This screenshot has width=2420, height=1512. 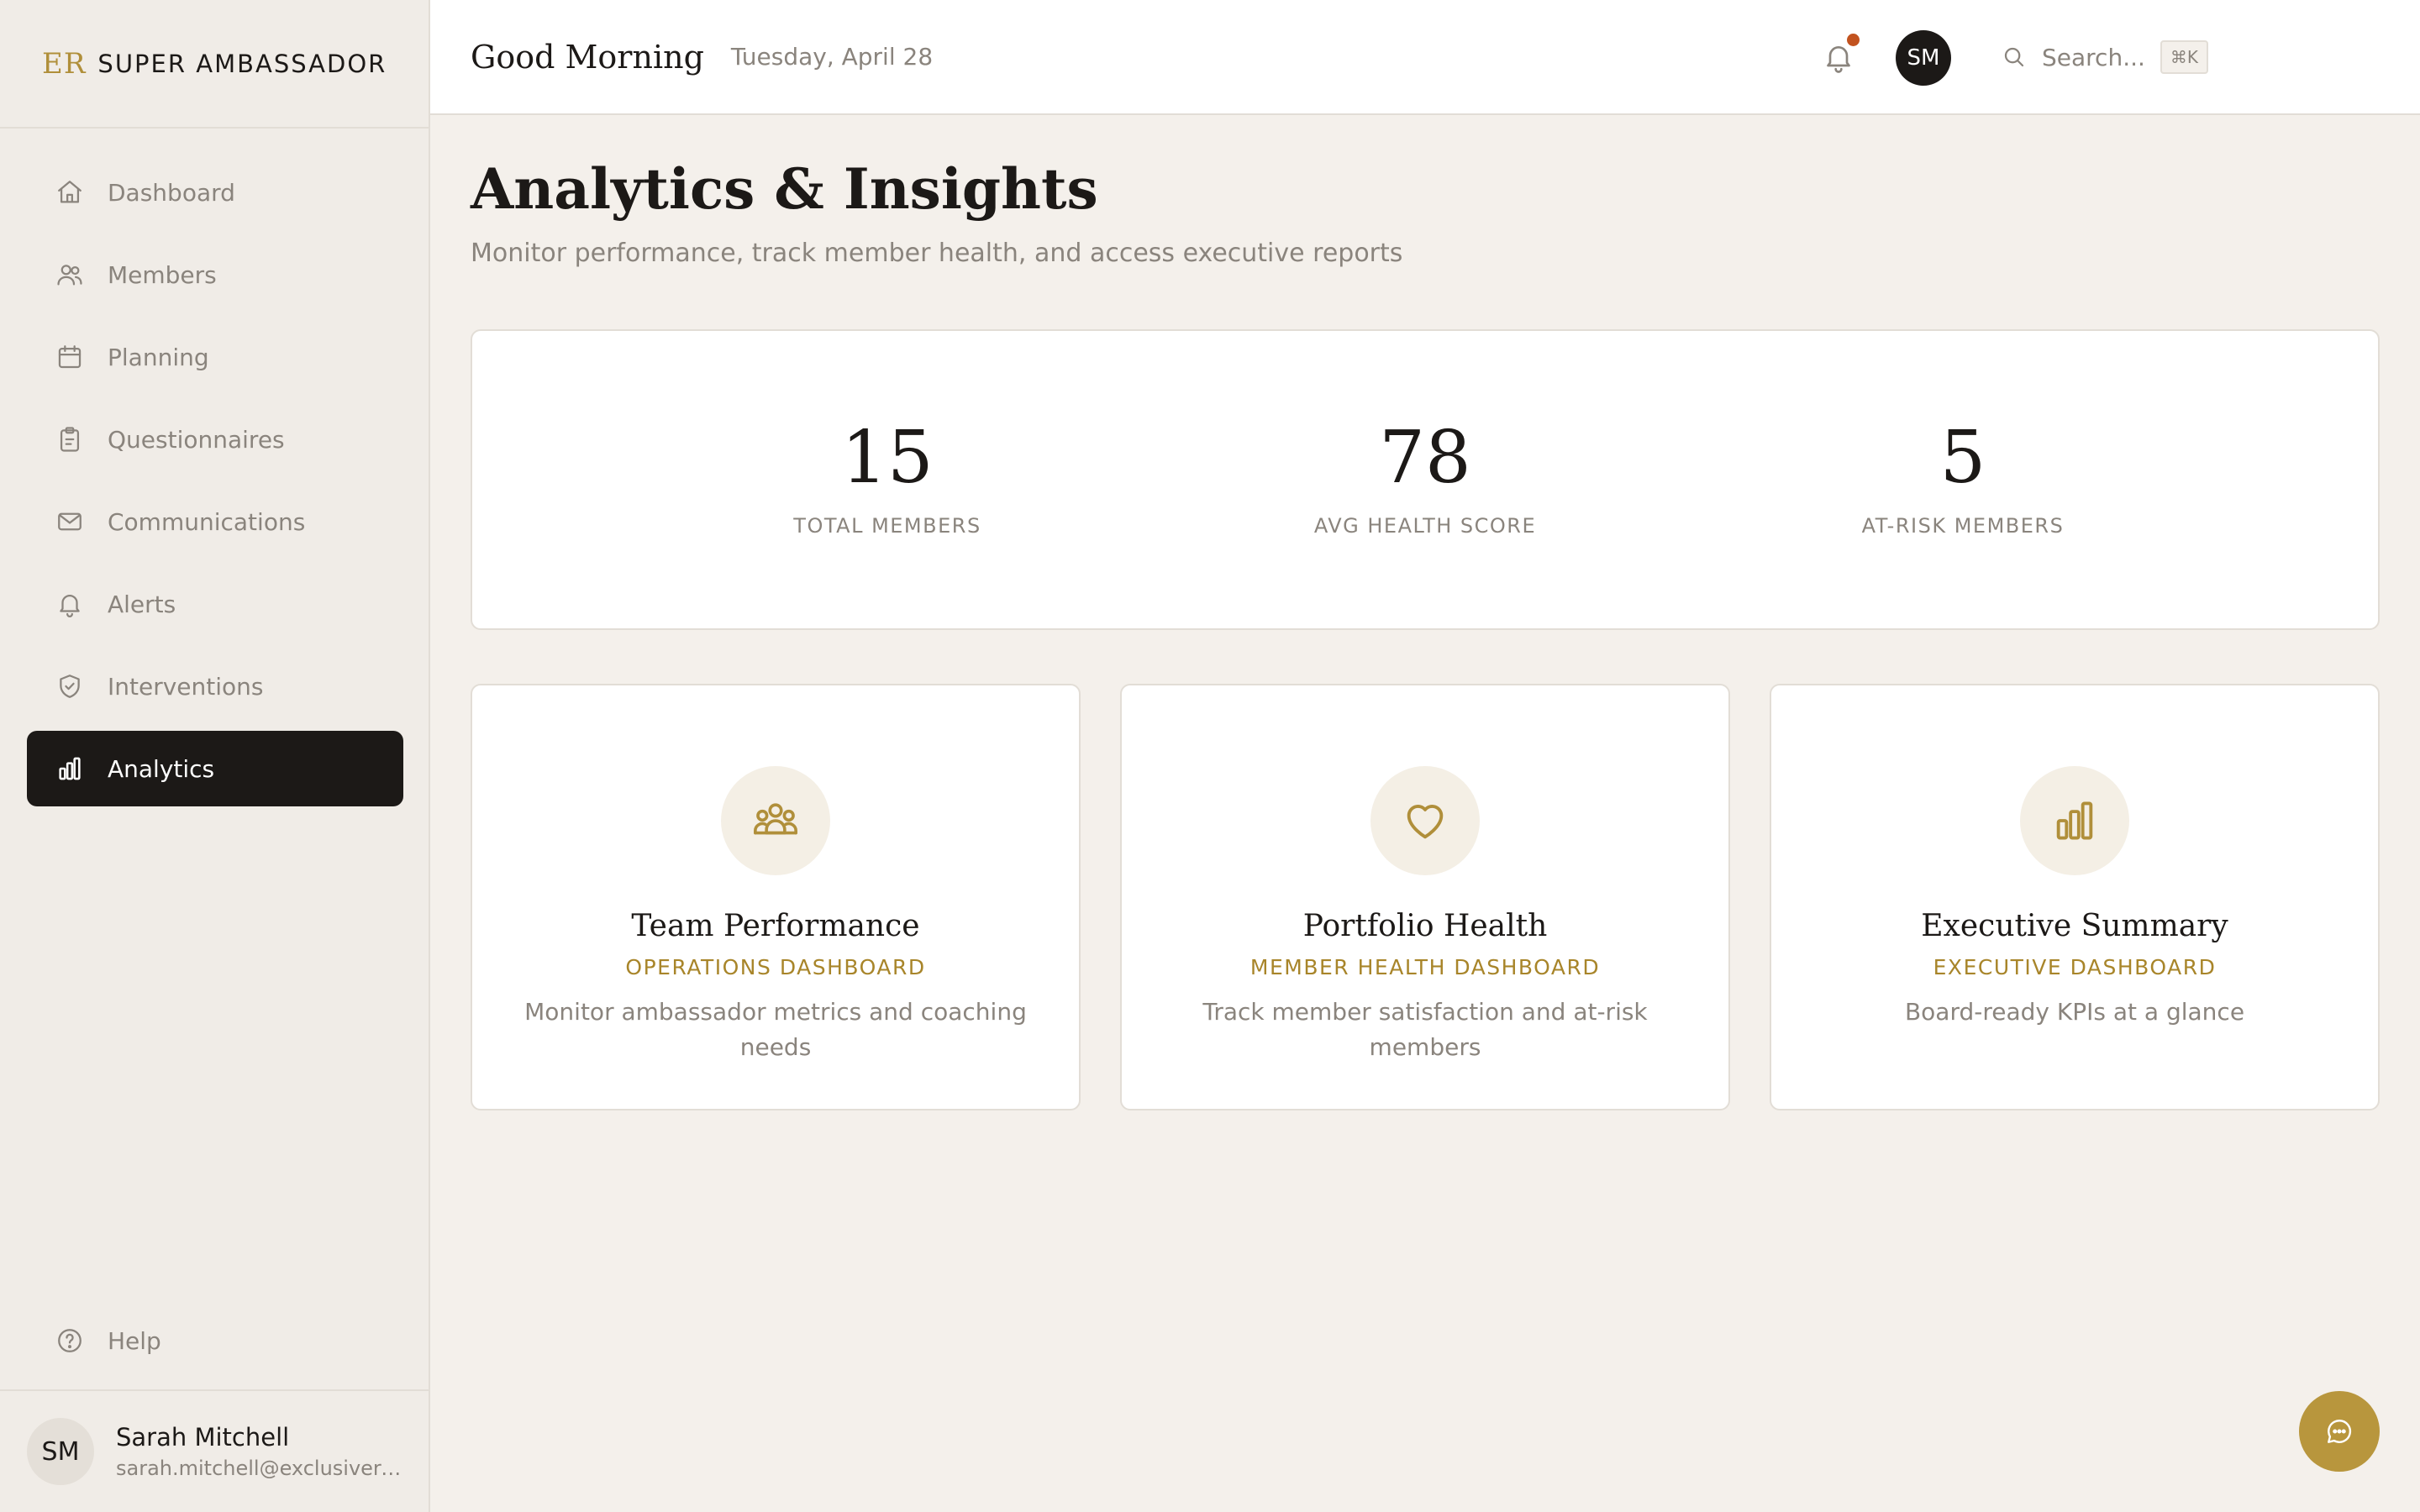 I want to click on user-email: sarah.mitchell@exclusiveresorts.com, so click(x=259, y=1468).